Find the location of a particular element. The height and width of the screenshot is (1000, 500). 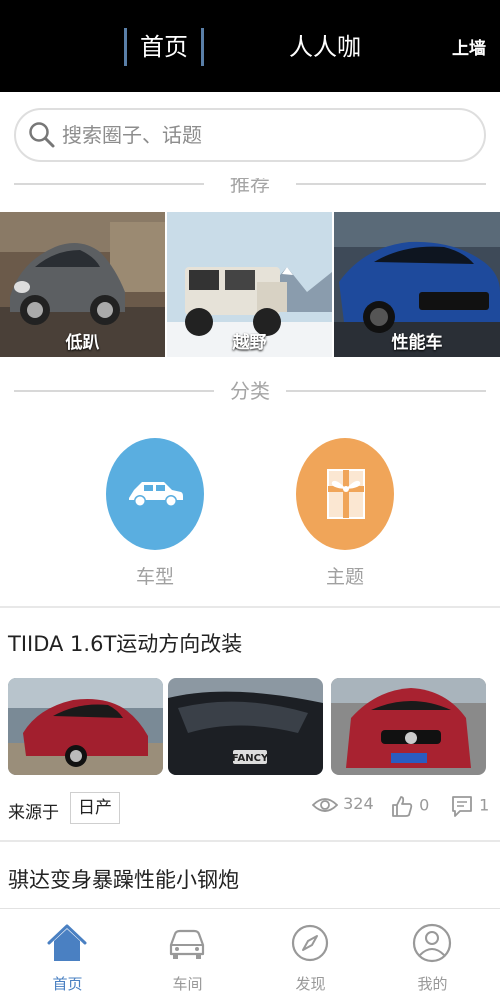

thumbs-up-icon is located at coordinates (402, 806).